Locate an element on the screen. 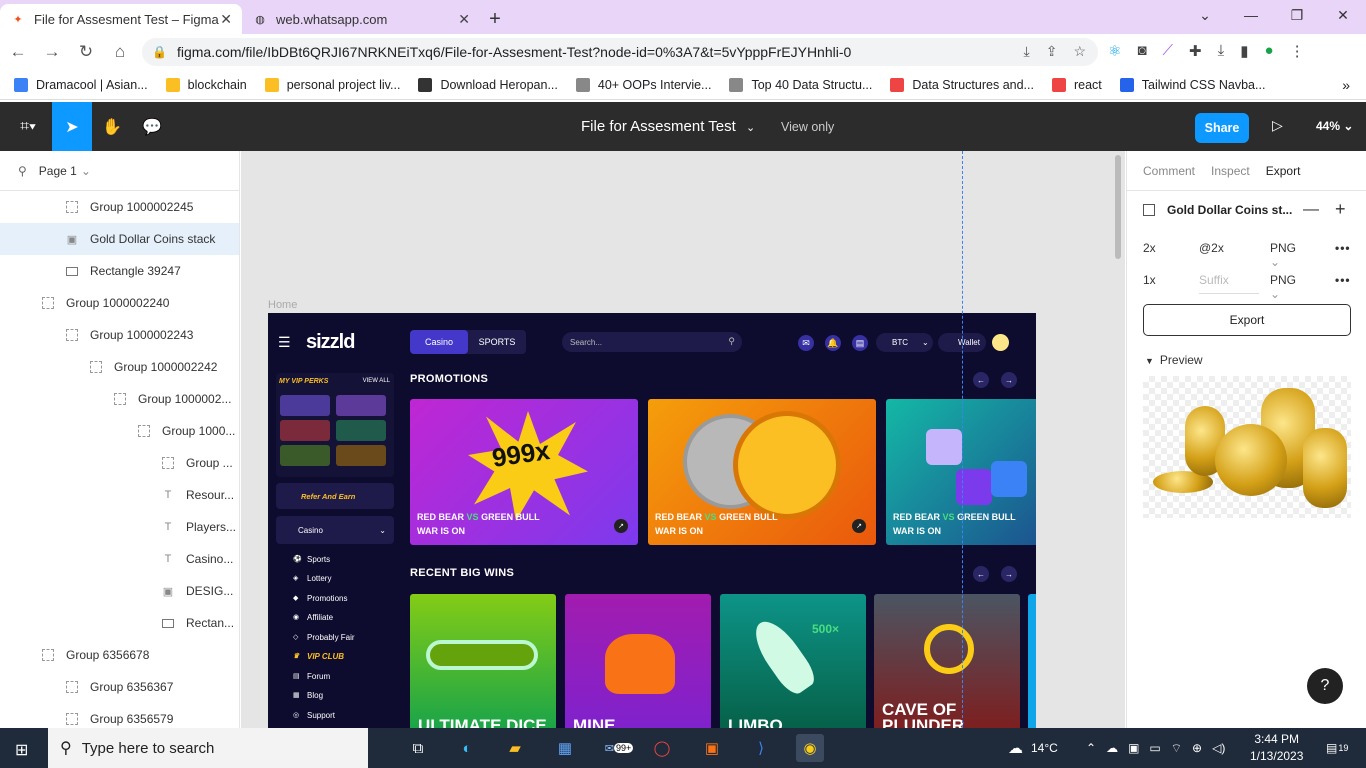 The height and width of the screenshot is (768, 1366). tab-search-icon: ⌄ is located at coordinates (1205, 15).